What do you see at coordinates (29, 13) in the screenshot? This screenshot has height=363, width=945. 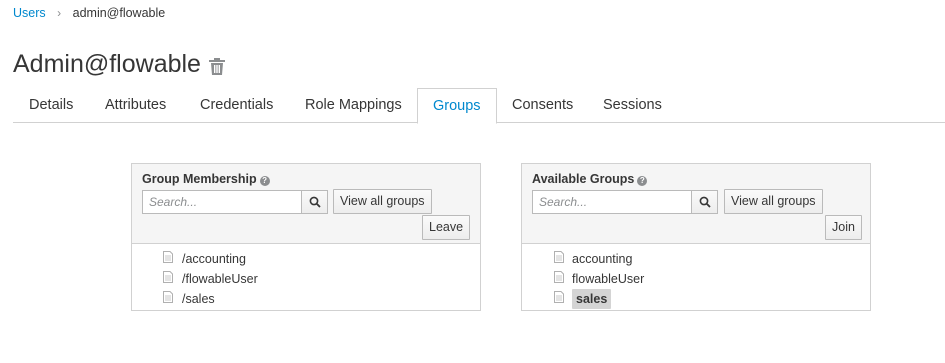 I see `breadcrumb-users-link: Users` at bounding box center [29, 13].